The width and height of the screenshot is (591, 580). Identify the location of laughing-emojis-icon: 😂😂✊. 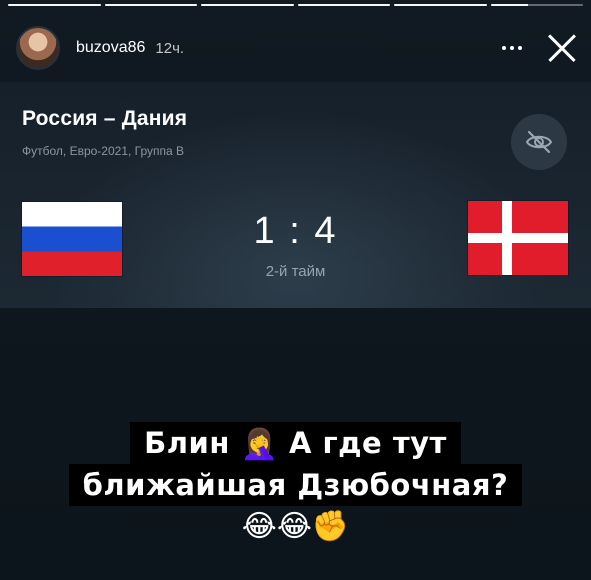
(295, 526).